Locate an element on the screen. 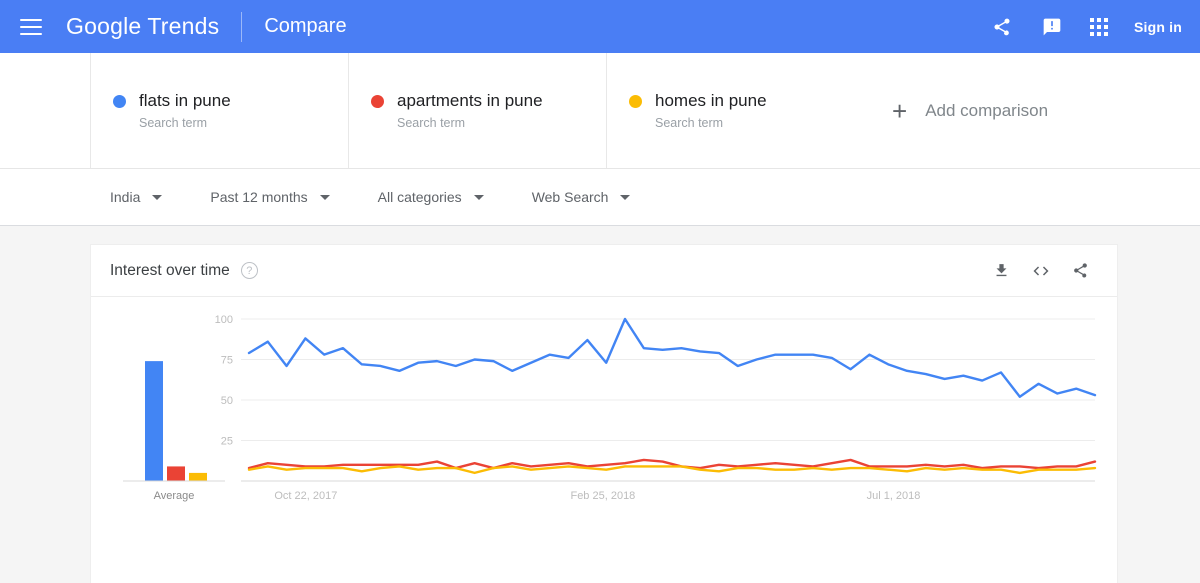  filter-region-label: India is located at coordinates (125, 197).